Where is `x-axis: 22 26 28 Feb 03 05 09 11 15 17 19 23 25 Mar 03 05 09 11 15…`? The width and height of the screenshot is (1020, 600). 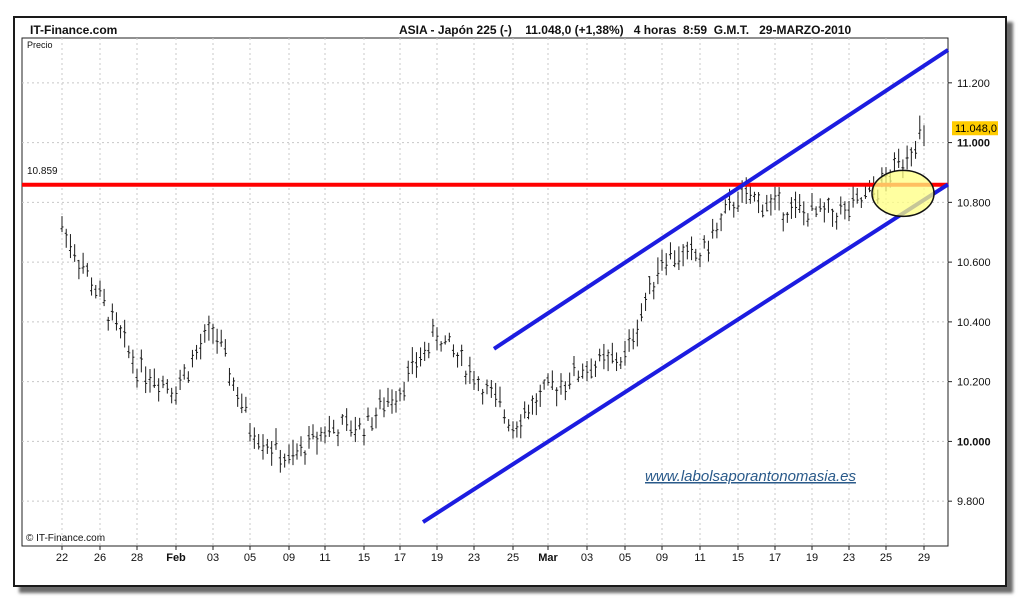
x-axis: 22 26 28 Feb 03 05 09 11 15 17 19 23 25 Mar 03 05 09 11 15… is located at coordinates (493, 555).